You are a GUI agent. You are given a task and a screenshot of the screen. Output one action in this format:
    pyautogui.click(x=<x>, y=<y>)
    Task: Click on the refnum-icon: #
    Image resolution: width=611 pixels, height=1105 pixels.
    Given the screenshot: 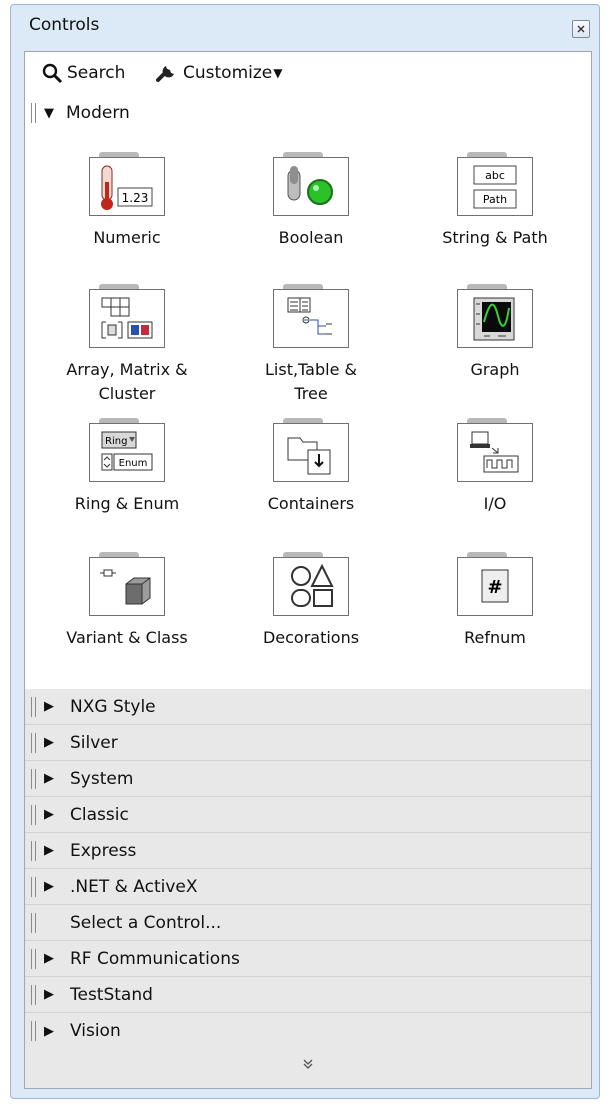 What is the action you would take?
    pyautogui.click(x=495, y=585)
    